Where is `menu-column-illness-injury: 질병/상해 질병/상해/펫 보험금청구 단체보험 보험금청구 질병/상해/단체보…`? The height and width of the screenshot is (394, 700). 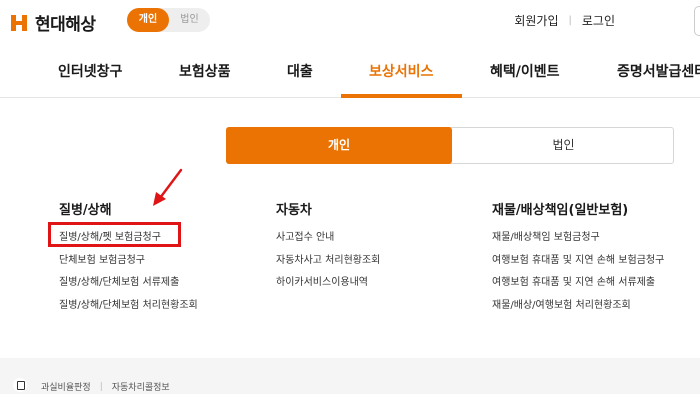
menu-column-illness-injury: 질병/상해 질병/상해/펫 보험금청구 단체보험 보험금청구 질병/상해/단체보… is located at coordinates (128, 260).